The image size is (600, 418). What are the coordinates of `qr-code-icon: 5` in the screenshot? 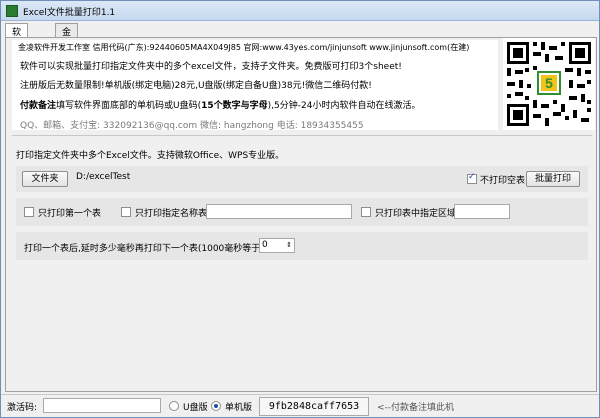 It's located at (549, 84).